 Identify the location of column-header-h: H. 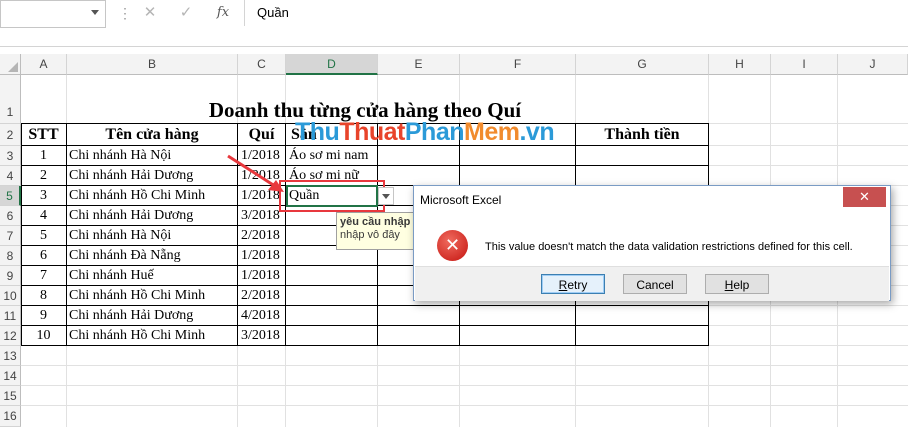
(740, 64).